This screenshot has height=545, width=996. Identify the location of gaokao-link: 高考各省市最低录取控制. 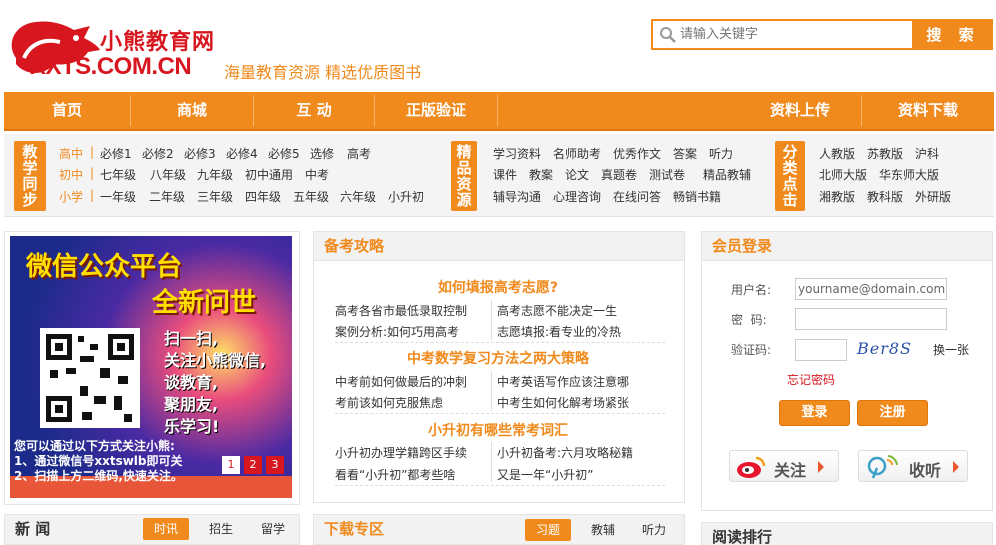
(401, 310).